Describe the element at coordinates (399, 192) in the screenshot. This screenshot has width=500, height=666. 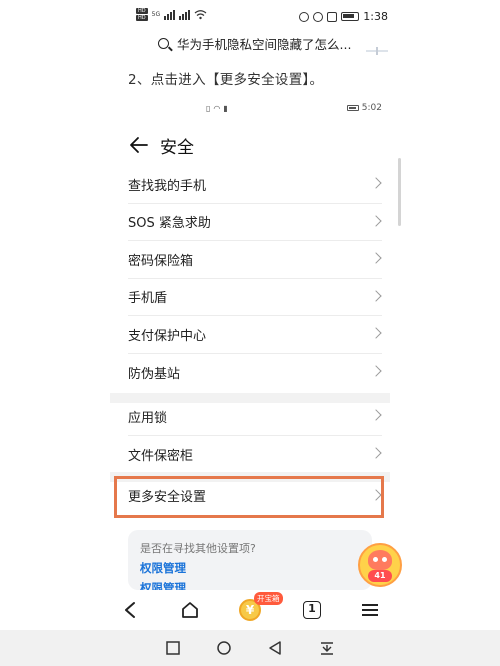
I see `scrollbar` at that location.